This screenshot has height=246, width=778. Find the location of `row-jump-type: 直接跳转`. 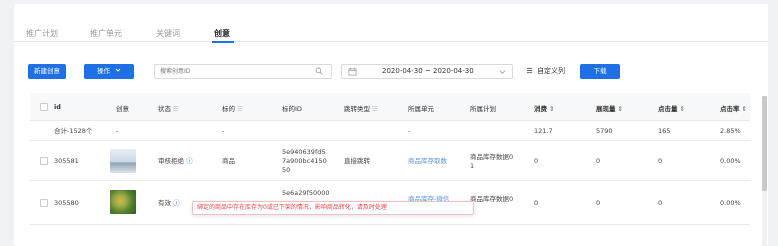

row-jump-type: 直接跳转 is located at coordinates (357, 161).